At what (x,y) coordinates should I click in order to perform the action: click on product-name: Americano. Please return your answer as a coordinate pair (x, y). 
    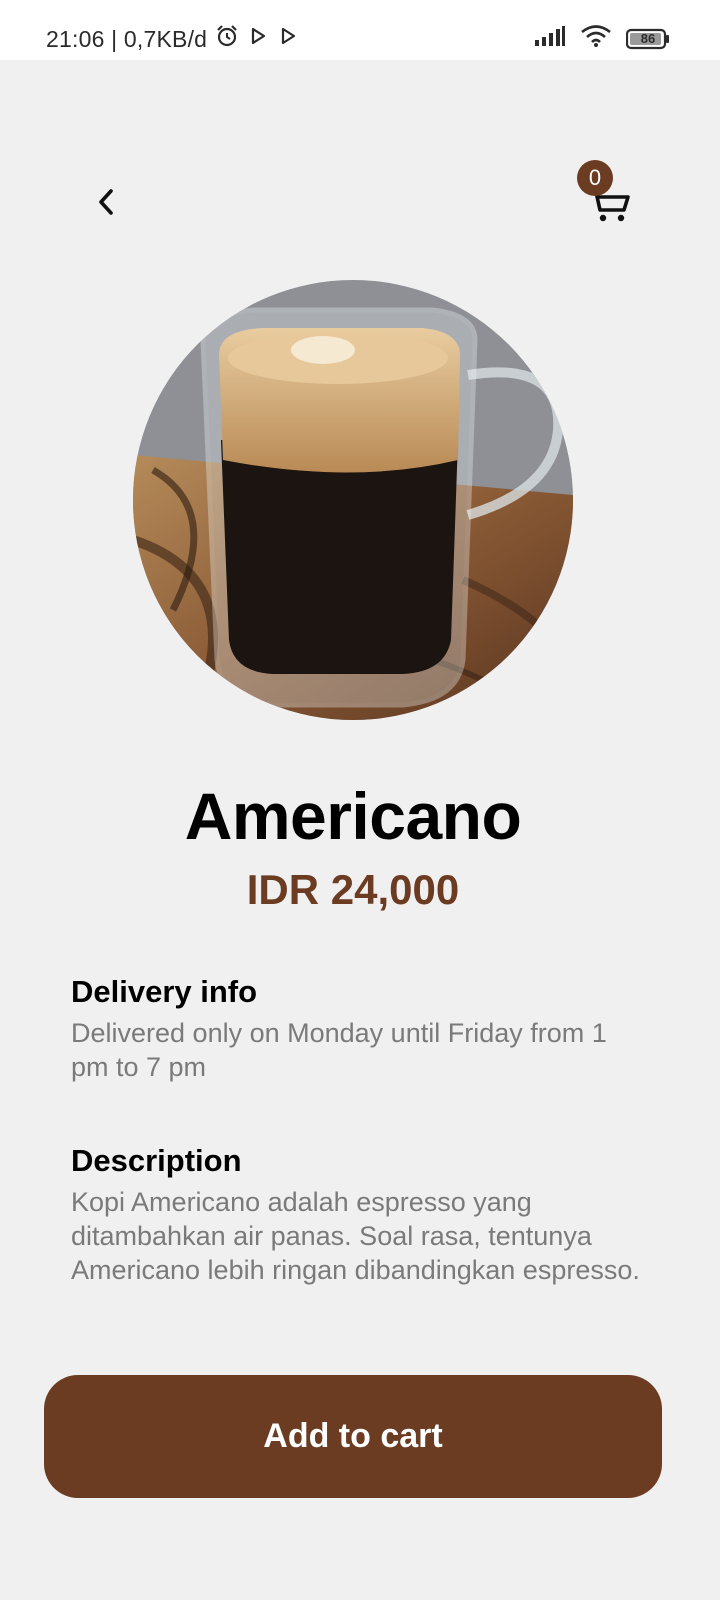
    Looking at the image, I should click on (353, 816).